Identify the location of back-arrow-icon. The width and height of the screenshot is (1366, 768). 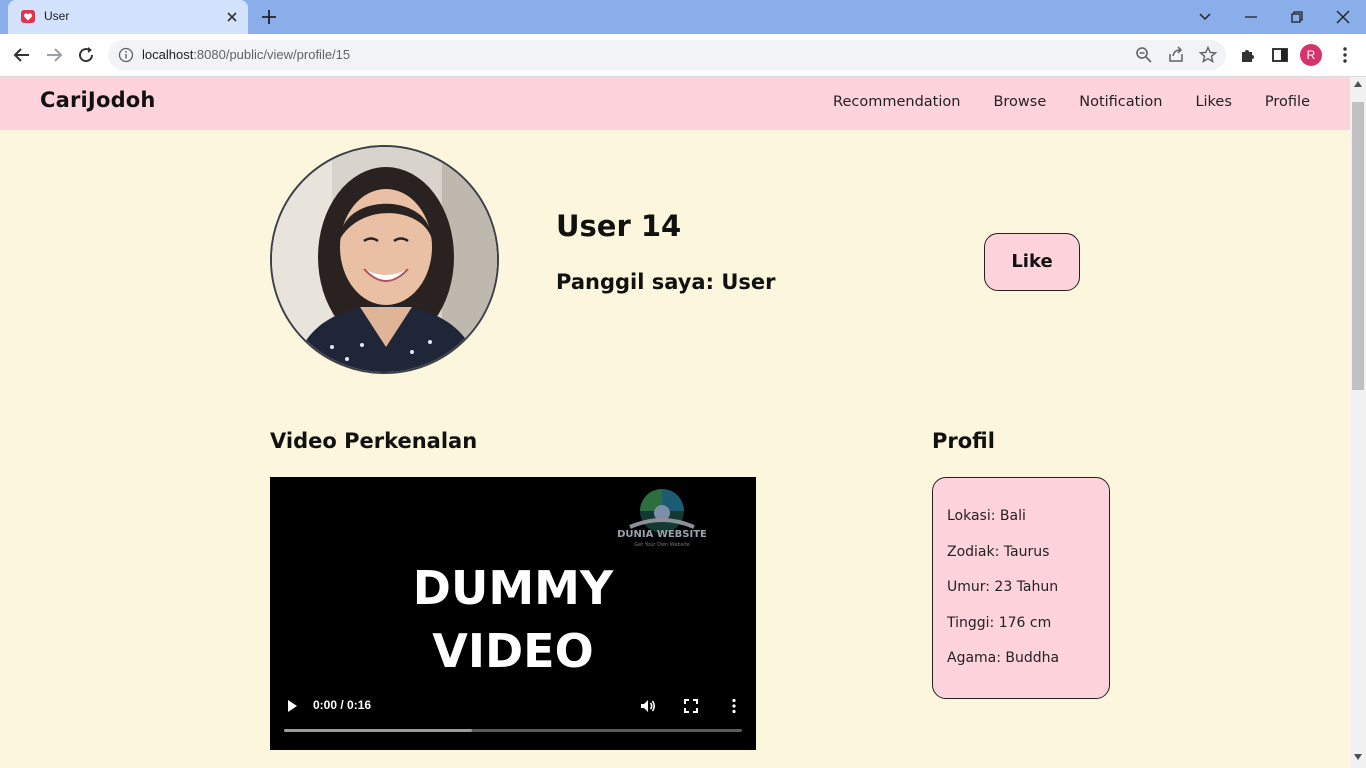
(22, 55).